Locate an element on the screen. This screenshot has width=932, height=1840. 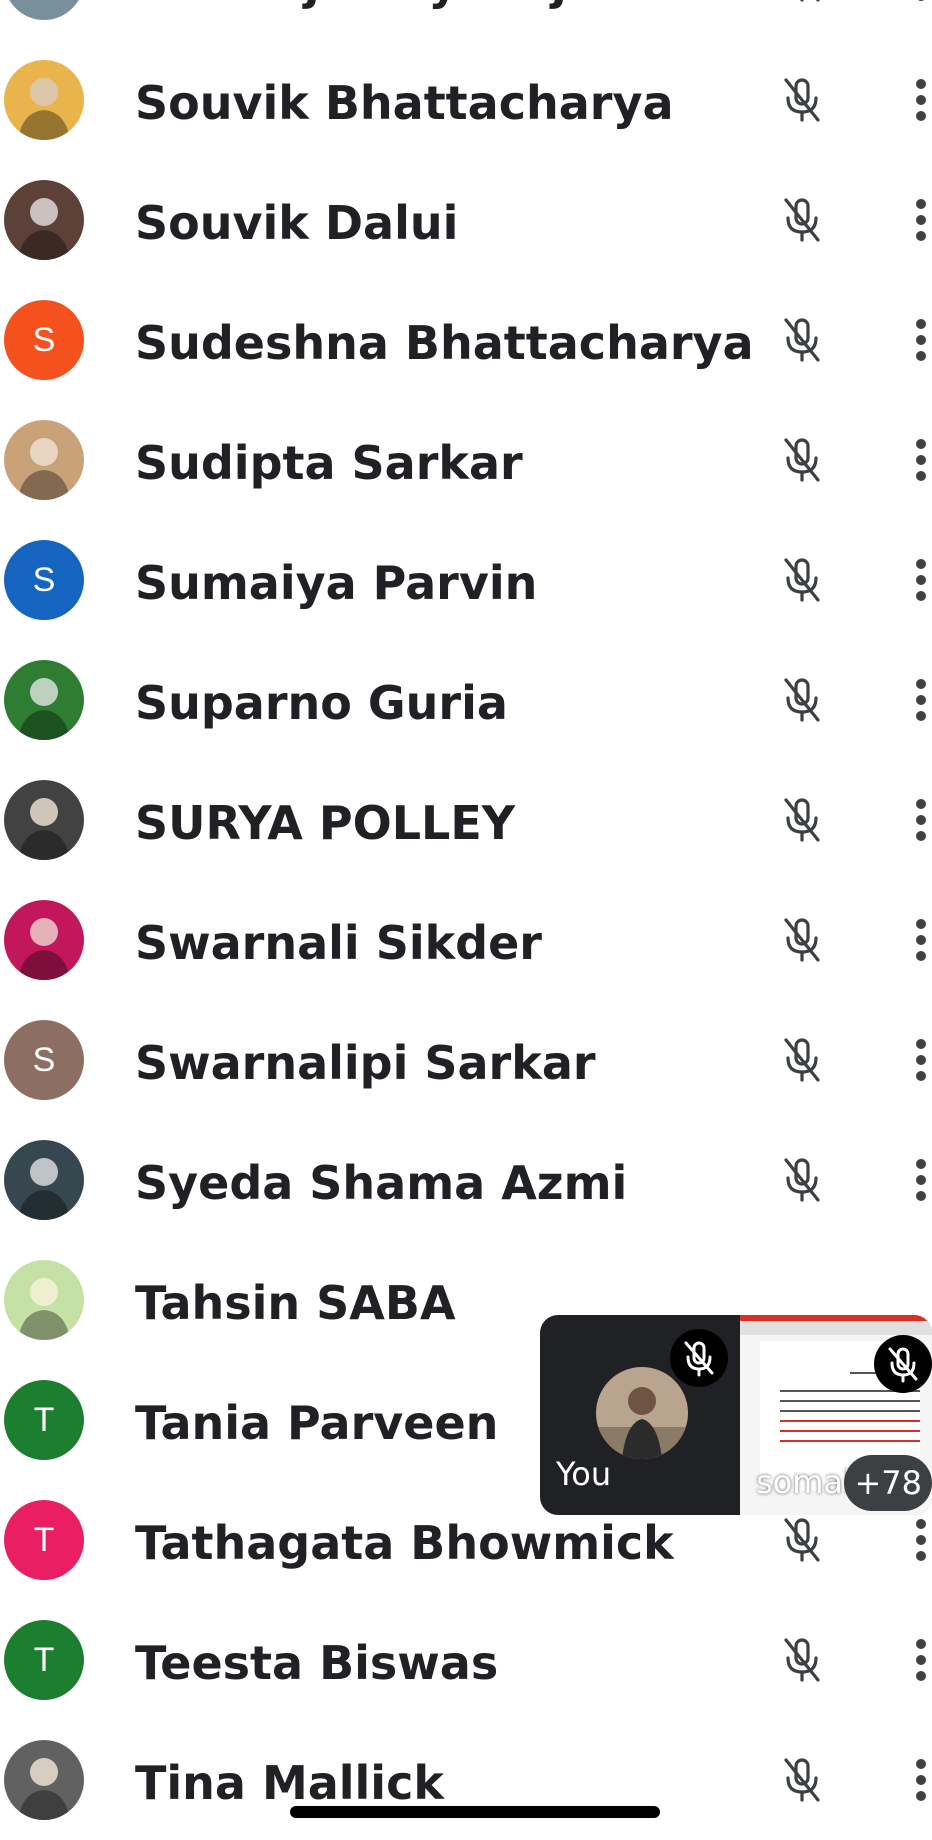
participant-name: Swarnali Sikder is located at coordinates (338, 943).